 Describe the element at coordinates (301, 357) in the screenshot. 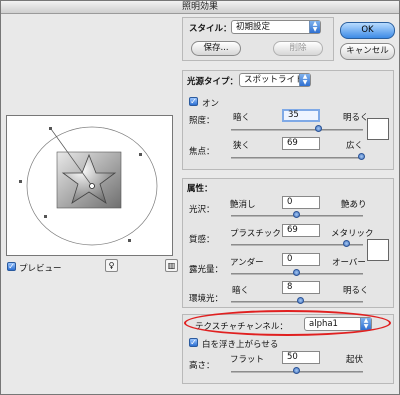

I see `height-input: 50` at that location.